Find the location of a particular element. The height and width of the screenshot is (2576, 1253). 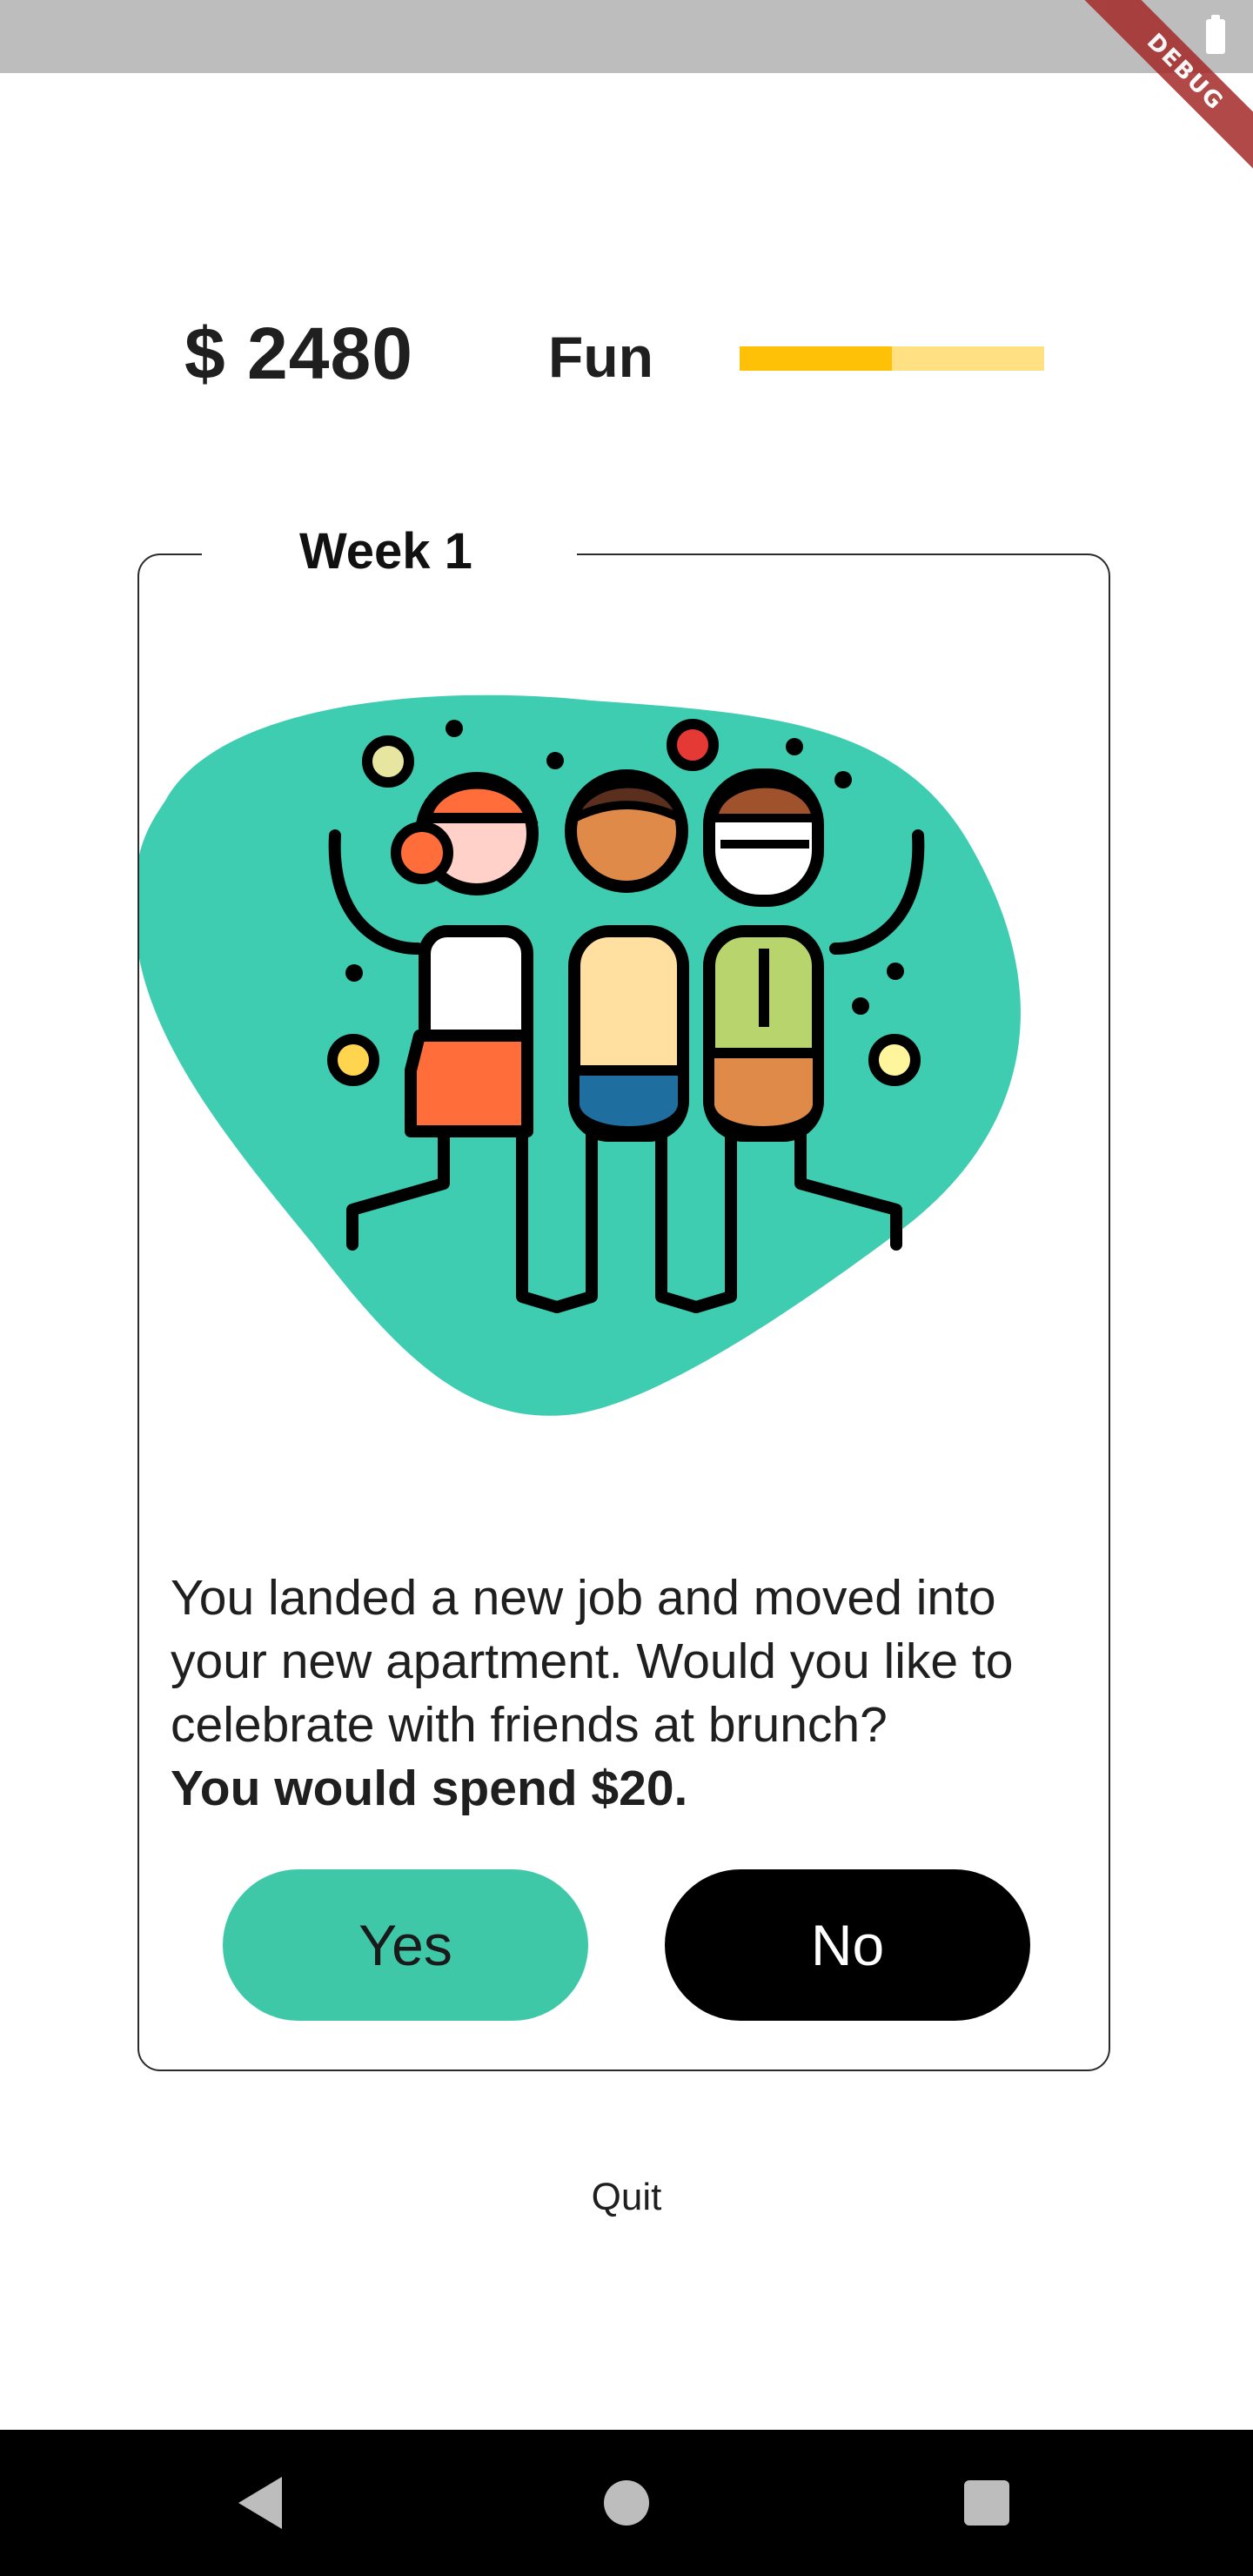

recents-square-icon is located at coordinates (986, 2503).